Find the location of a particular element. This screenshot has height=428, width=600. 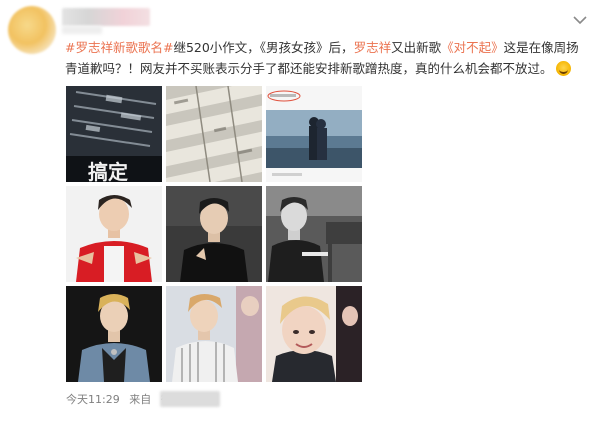

post-text-segment: 又出新歌 is located at coordinates (416, 47).